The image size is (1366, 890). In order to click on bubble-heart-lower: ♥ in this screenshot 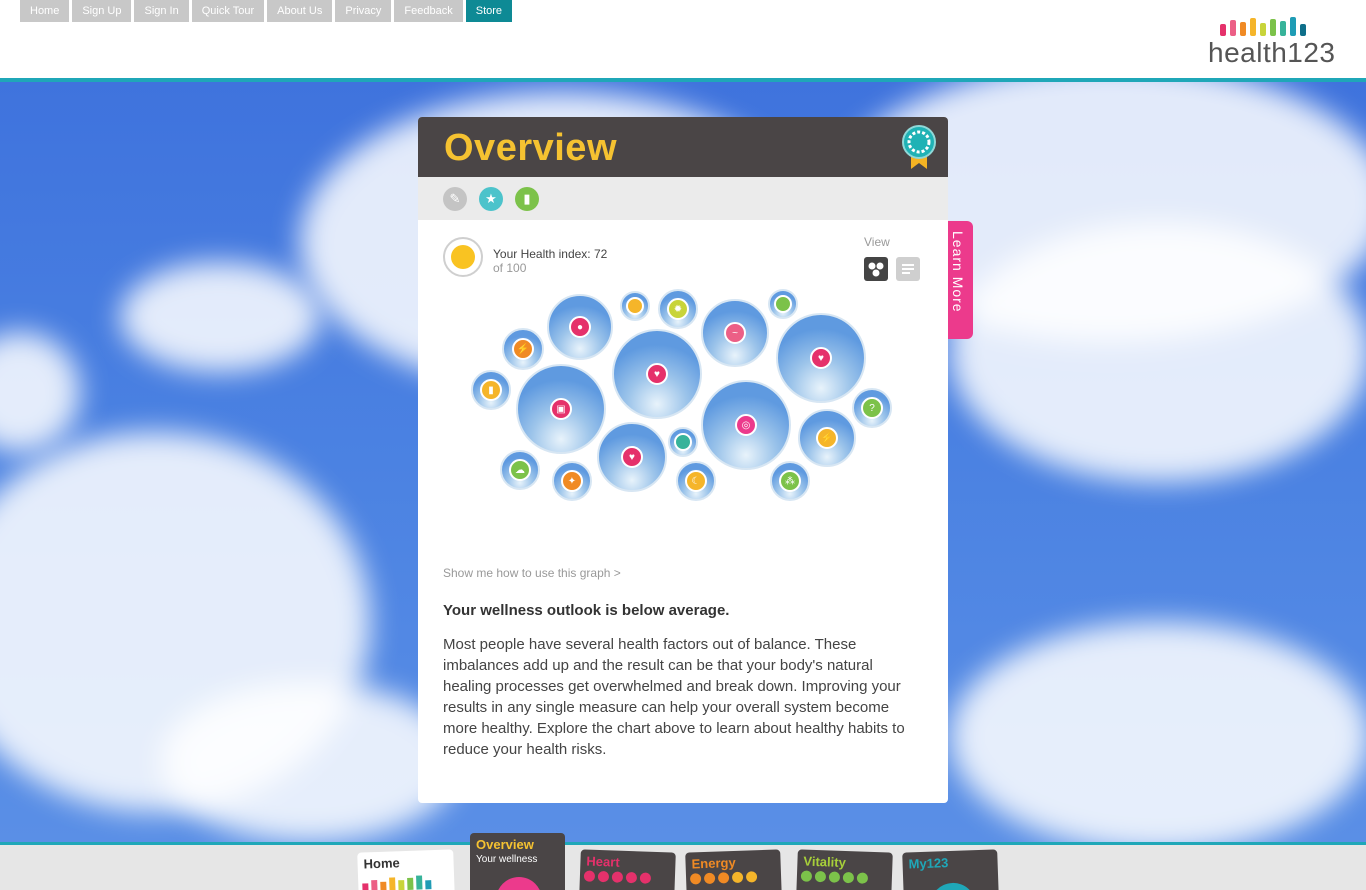, I will do `click(632, 457)`.